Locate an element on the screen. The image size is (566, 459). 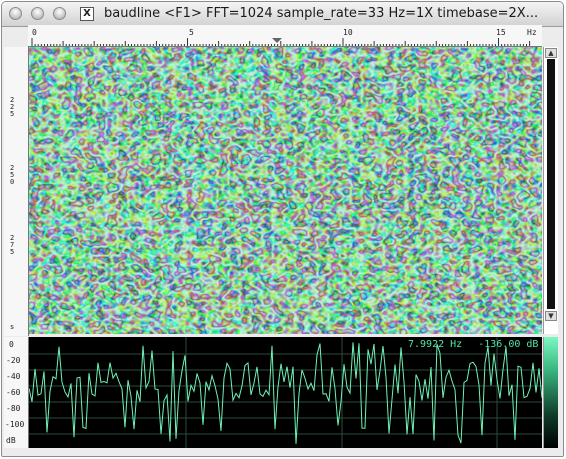
frequency-ruler: 0 5 10 15 Hz is located at coordinates (285, 36).